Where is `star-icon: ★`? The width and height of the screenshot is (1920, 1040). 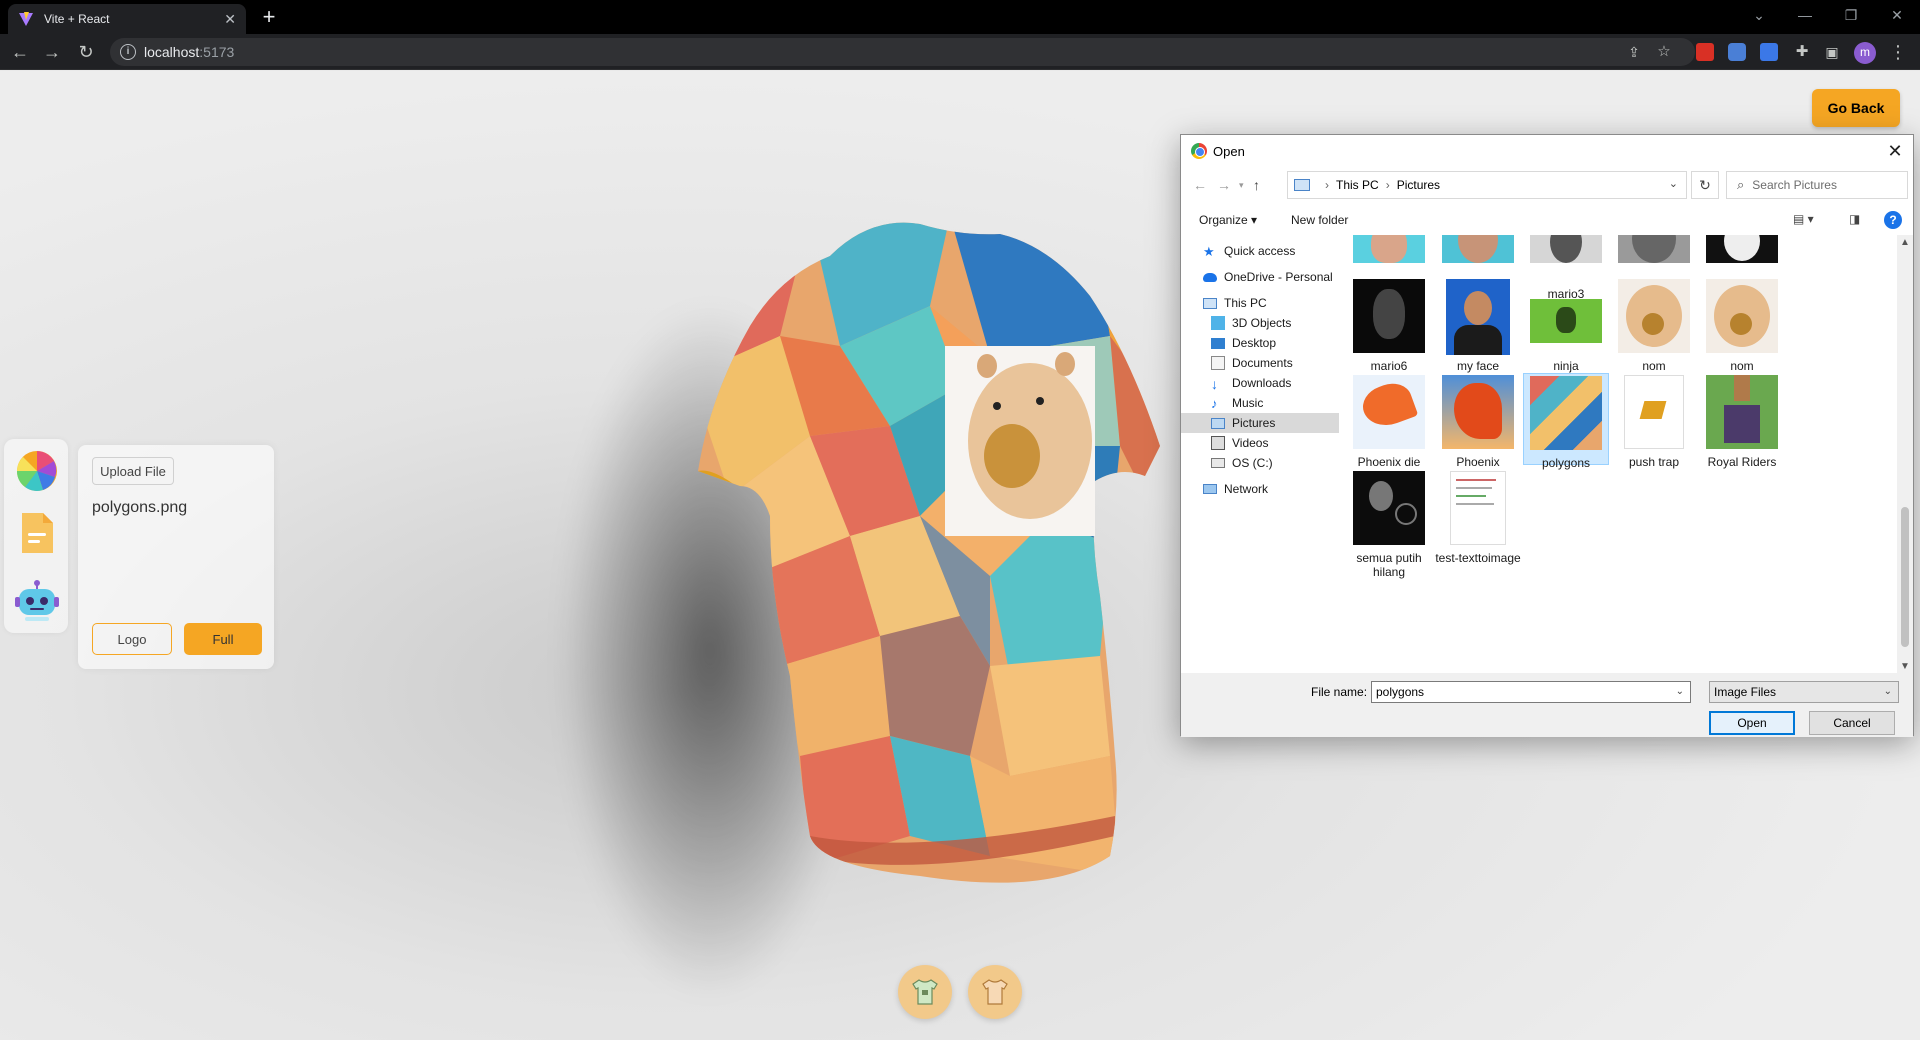 star-icon: ★ is located at coordinates (1209, 251).